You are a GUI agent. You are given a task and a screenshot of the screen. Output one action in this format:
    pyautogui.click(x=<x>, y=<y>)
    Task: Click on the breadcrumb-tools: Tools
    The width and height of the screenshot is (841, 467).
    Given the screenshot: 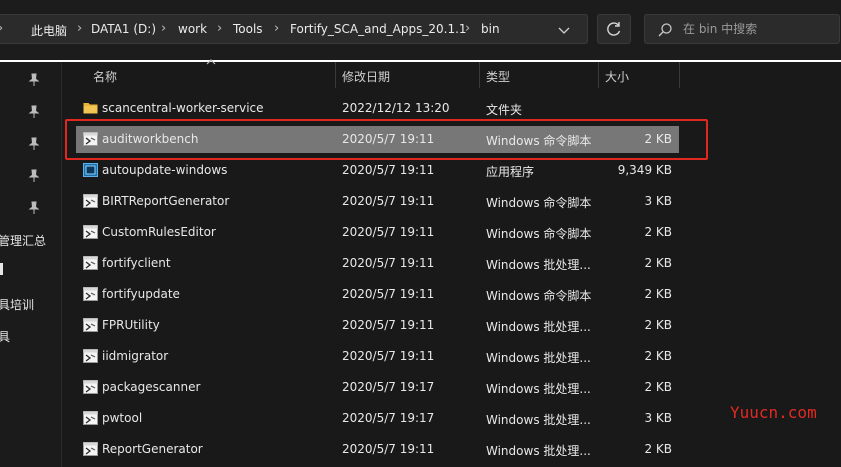 What is the action you would take?
    pyautogui.click(x=248, y=29)
    